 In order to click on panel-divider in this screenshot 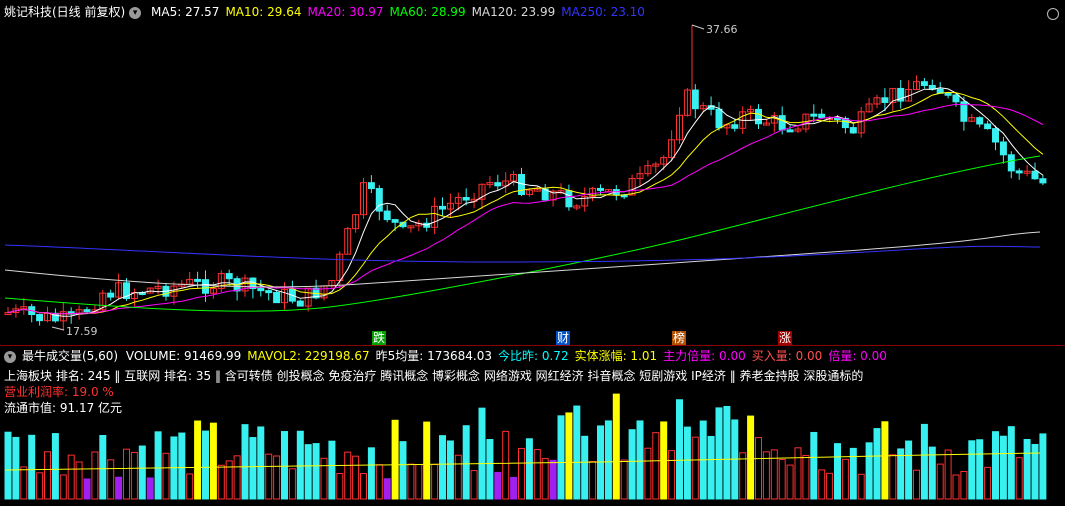, I will do `click(532, 345)`.